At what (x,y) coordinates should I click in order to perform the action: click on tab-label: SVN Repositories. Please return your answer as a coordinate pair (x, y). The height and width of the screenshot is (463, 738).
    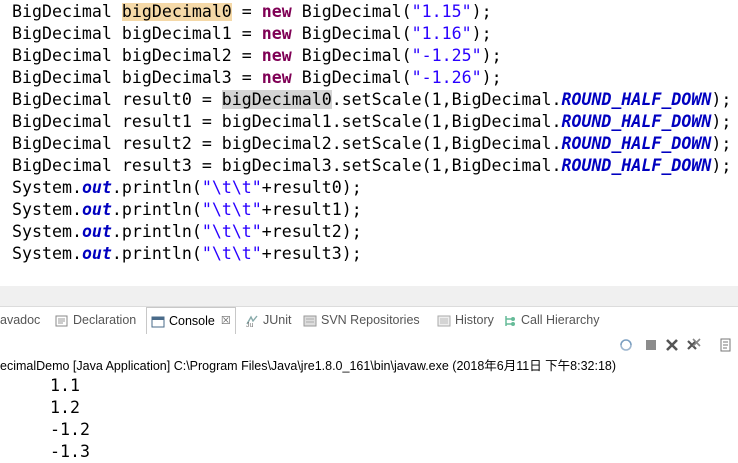
    Looking at the image, I should click on (370, 320).